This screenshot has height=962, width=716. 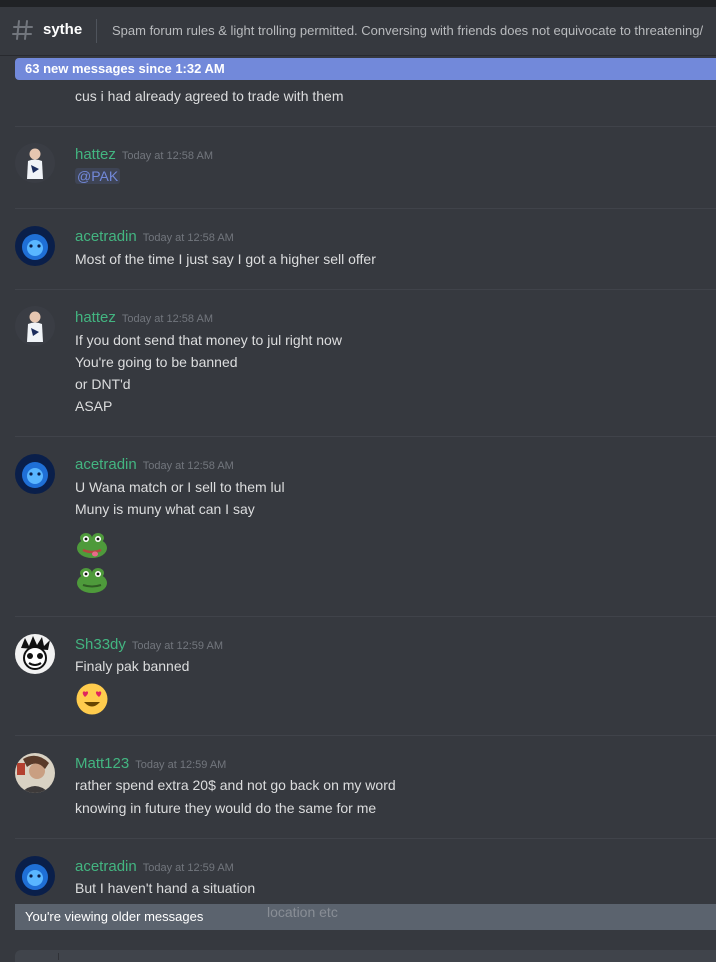 I want to click on username: Matt123, so click(x=102, y=763).